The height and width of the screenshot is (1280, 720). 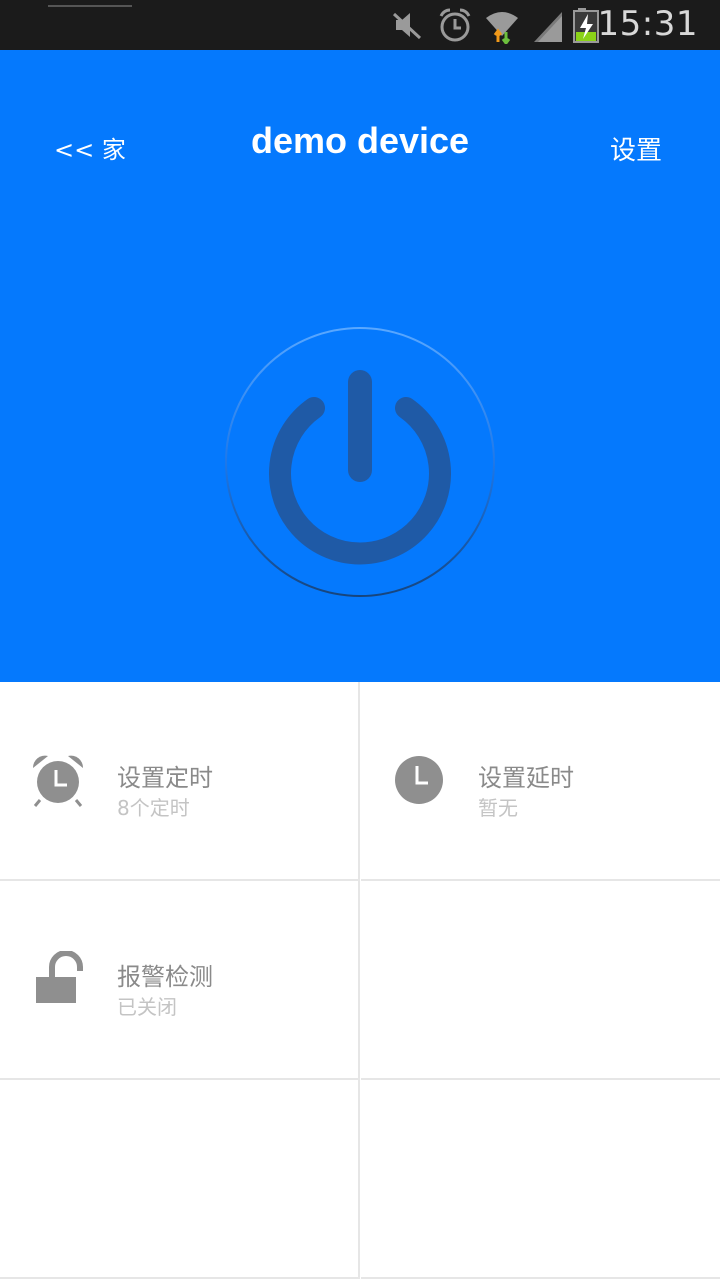 I want to click on wifi-icon, so click(x=502, y=28).